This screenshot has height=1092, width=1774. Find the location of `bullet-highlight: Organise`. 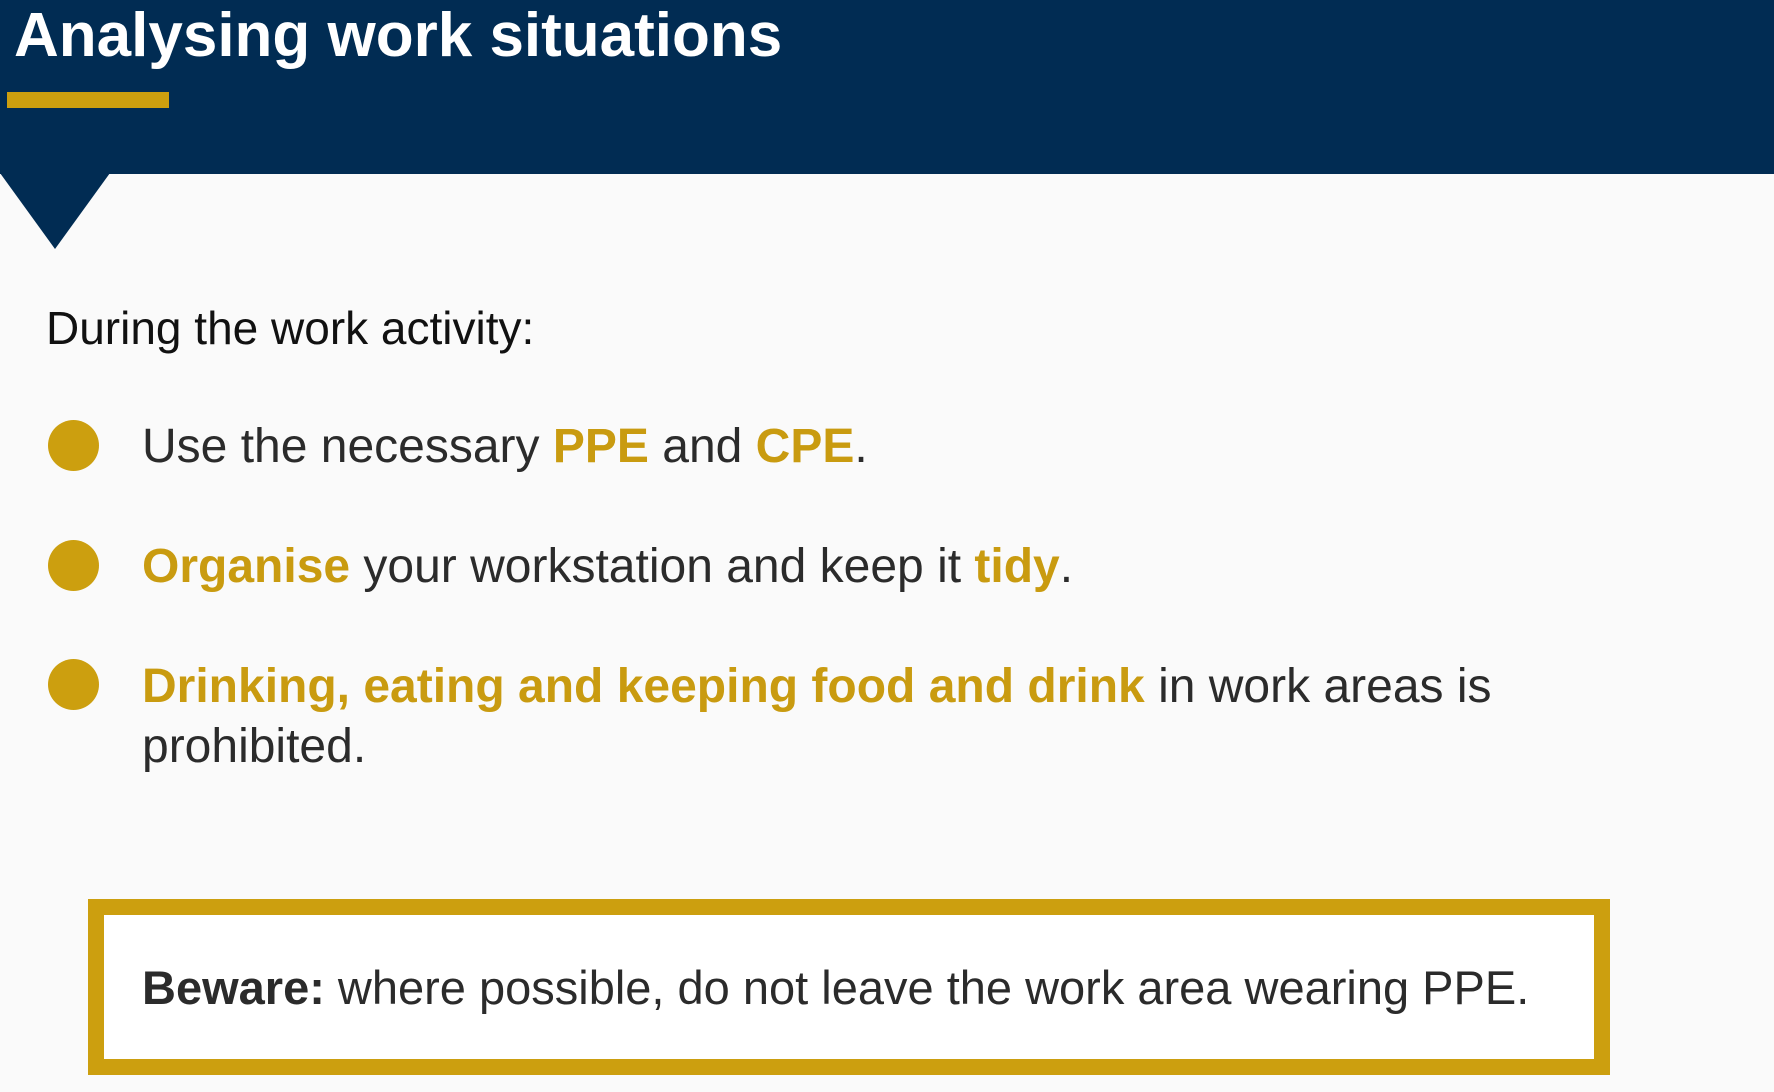

bullet-highlight: Organise is located at coordinates (246, 566).